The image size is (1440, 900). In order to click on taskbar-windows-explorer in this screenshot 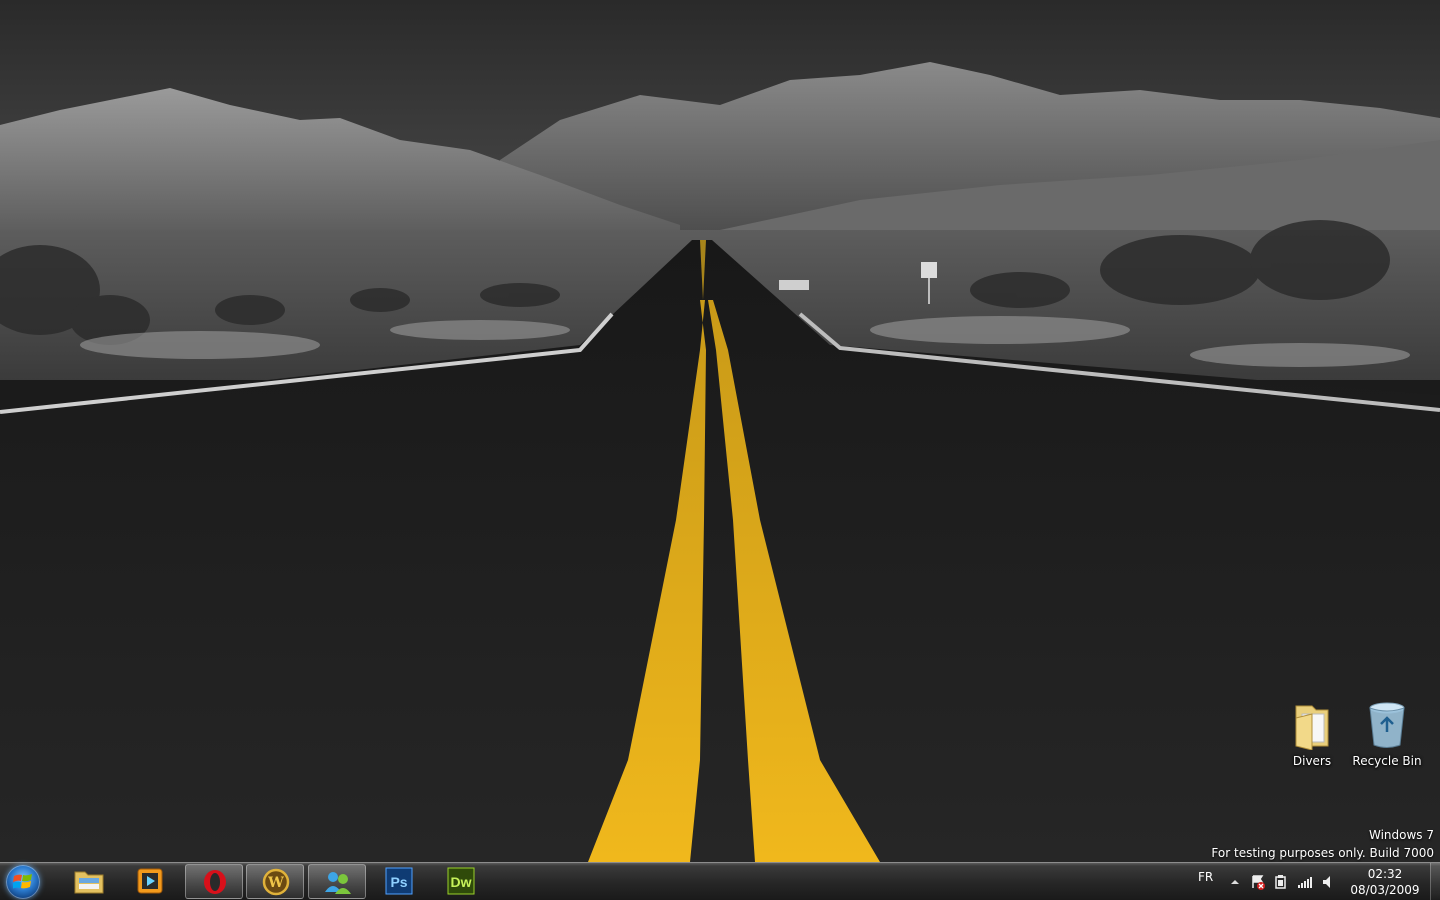, I will do `click(89, 881)`.